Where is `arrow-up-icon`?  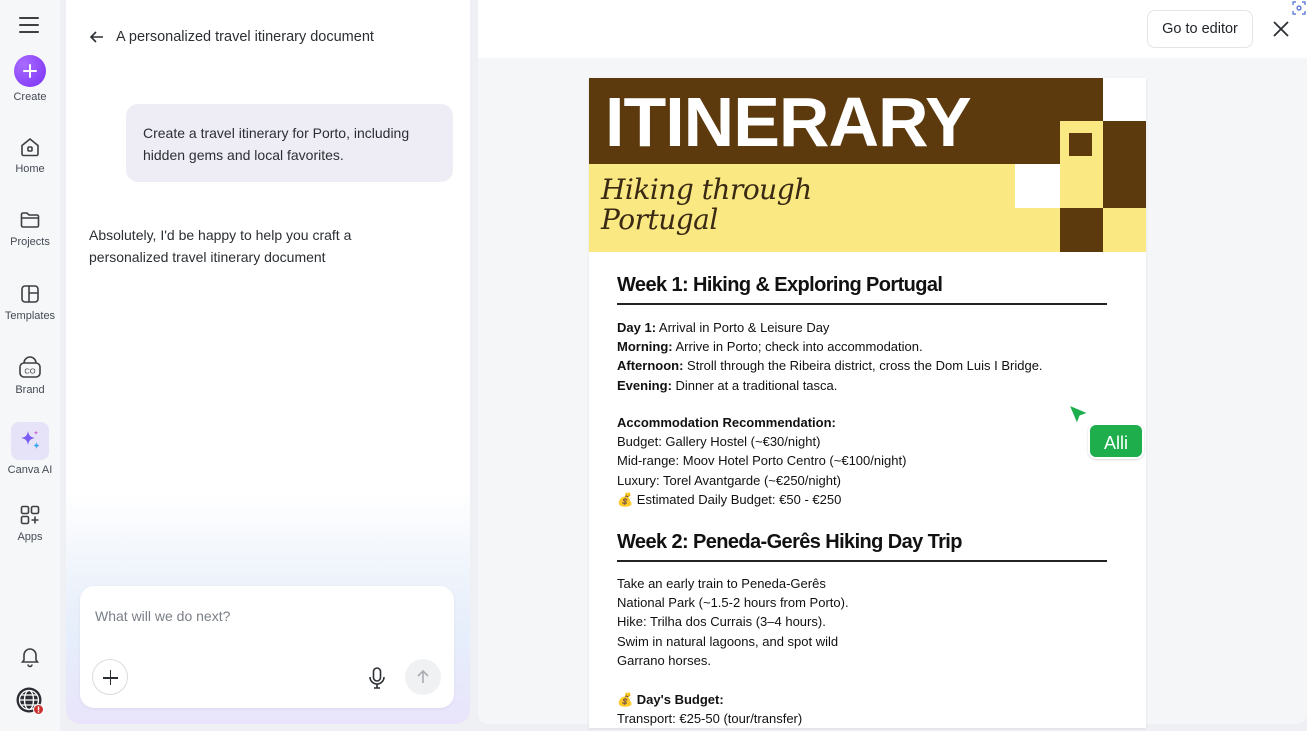
arrow-up-icon is located at coordinates (423, 676).